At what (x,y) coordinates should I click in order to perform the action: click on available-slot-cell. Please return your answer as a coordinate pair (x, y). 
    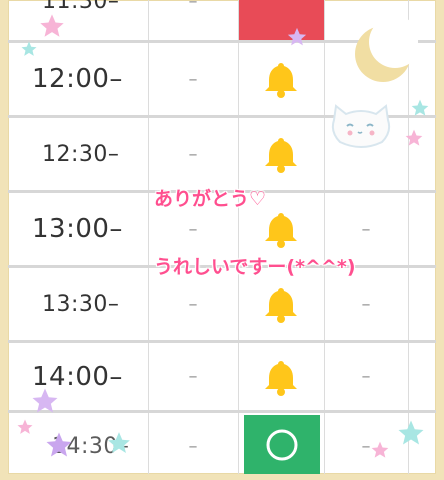
    Looking at the image, I should click on (282, 444).